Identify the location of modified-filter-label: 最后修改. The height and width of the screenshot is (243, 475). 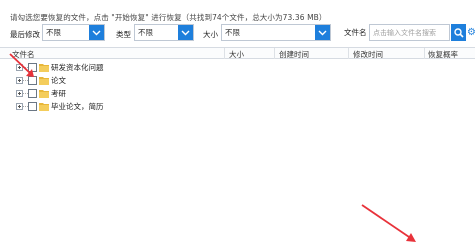
(25, 34).